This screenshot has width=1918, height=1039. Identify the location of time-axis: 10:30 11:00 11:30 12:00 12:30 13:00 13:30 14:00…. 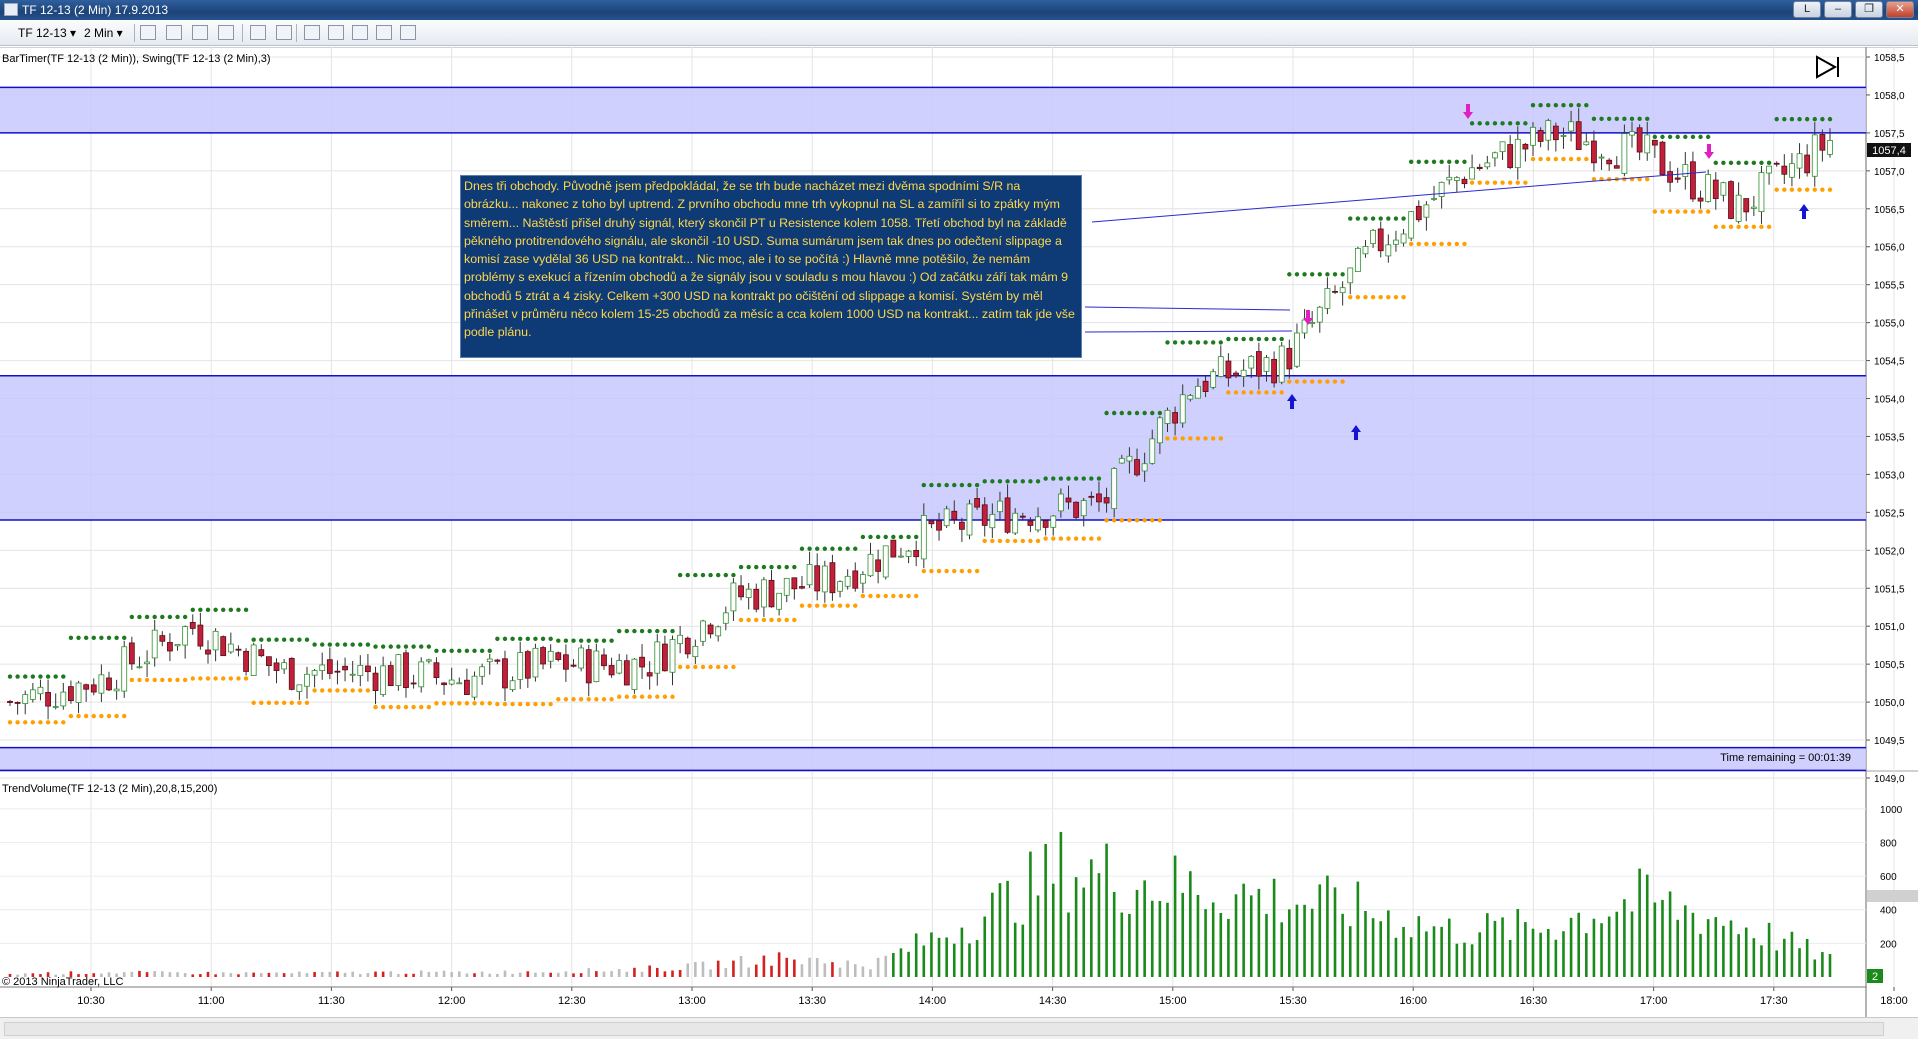
(954, 996).